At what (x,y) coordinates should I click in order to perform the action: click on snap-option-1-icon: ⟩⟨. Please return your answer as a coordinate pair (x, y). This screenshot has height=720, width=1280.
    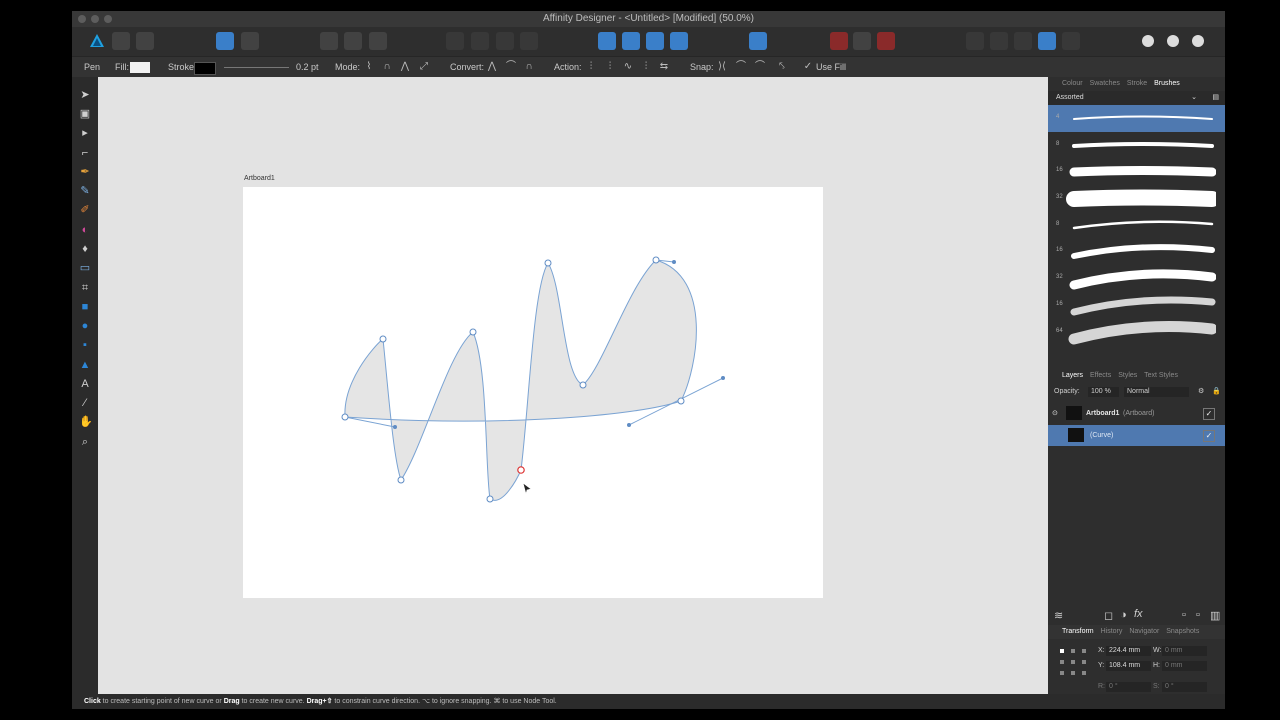
    Looking at the image, I should click on (722, 67).